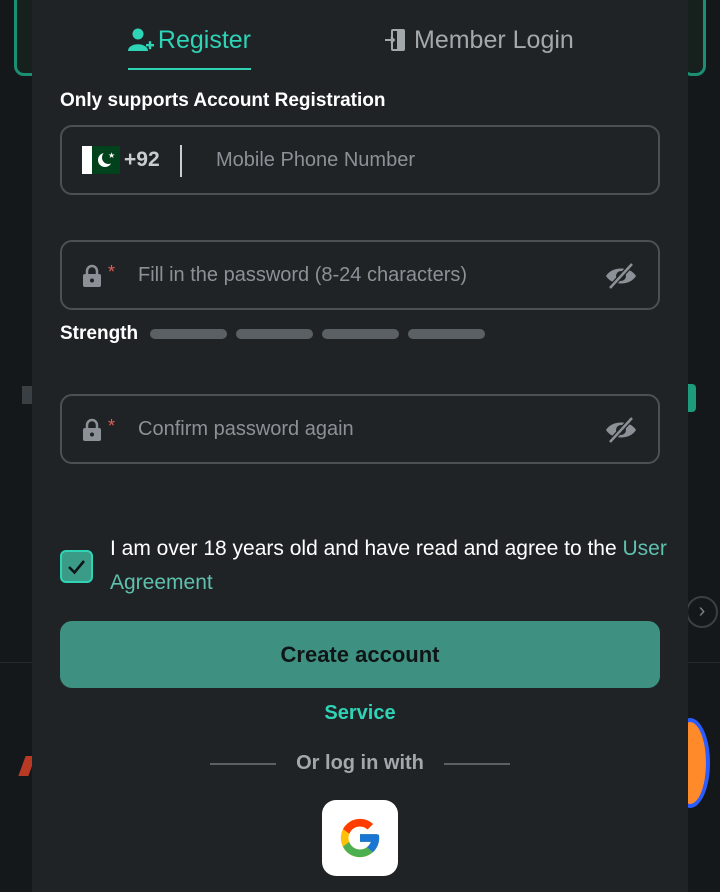 The width and height of the screenshot is (720, 892). What do you see at coordinates (223, 100) in the screenshot?
I see `registration-note: Only supports Account Registration` at bounding box center [223, 100].